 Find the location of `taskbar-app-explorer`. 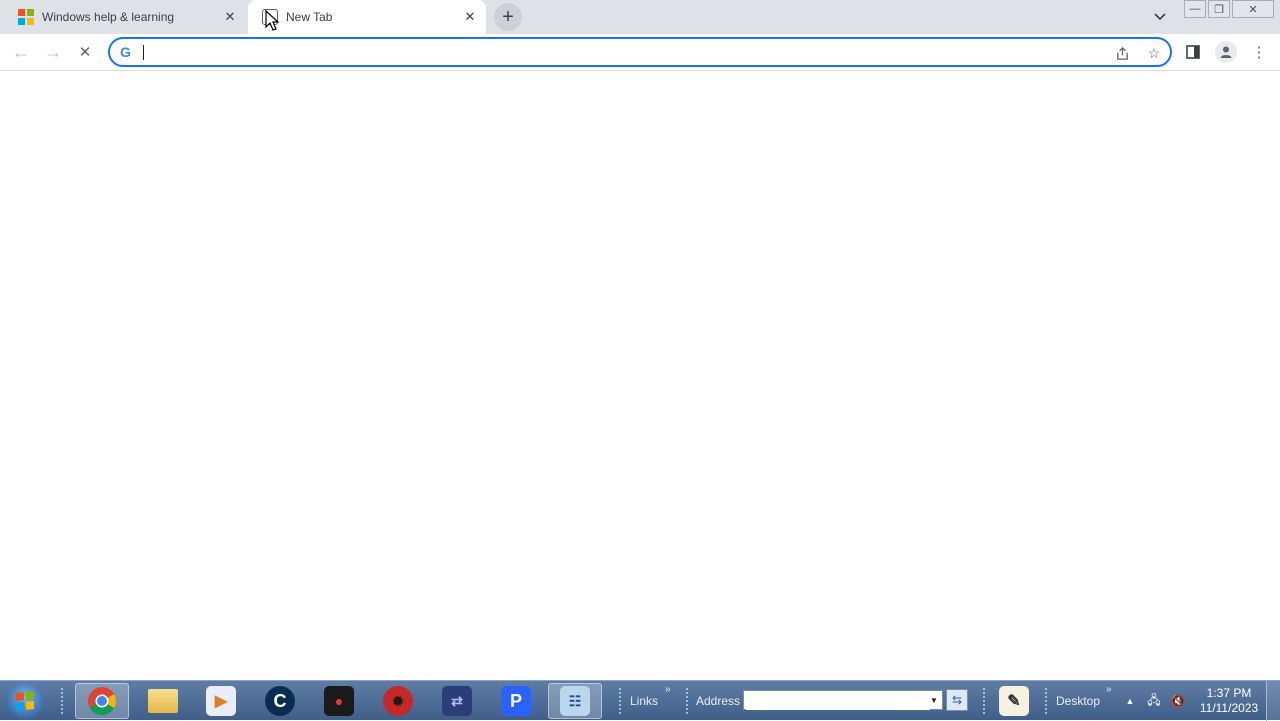

taskbar-app-explorer is located at coordinates (163, 701).